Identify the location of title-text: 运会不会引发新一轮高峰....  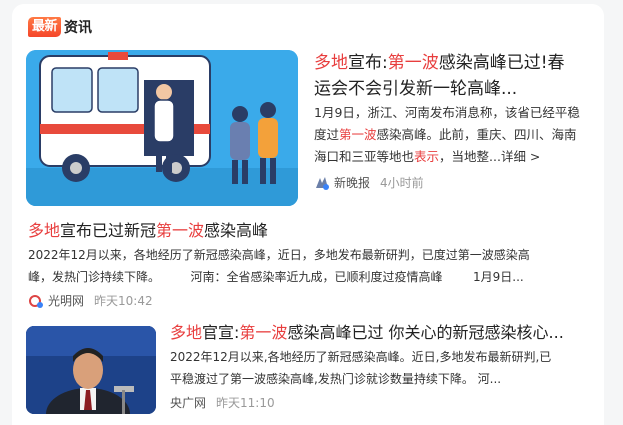
(416, 89).